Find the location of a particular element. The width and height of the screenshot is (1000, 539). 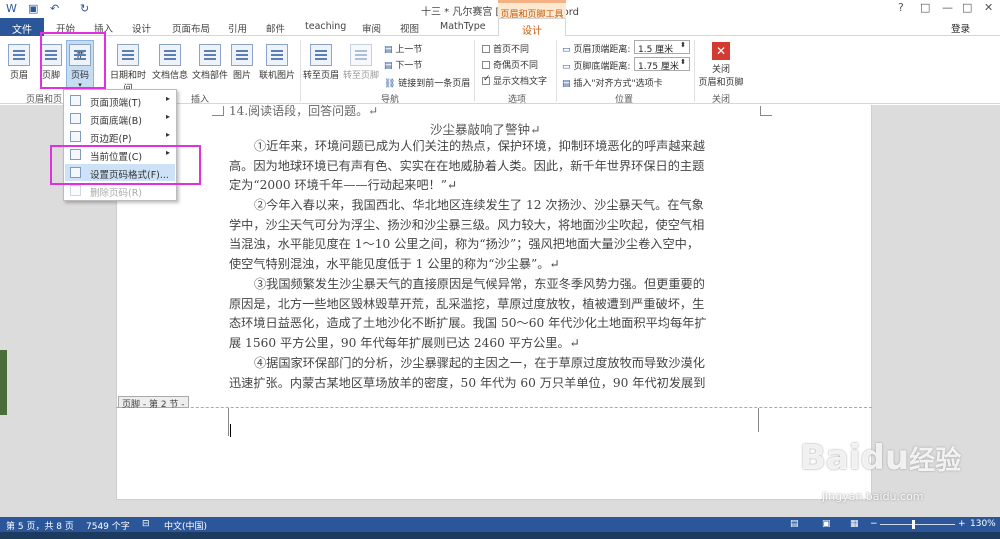

tab-teaching: teaching is located at coordinates (325, 26).